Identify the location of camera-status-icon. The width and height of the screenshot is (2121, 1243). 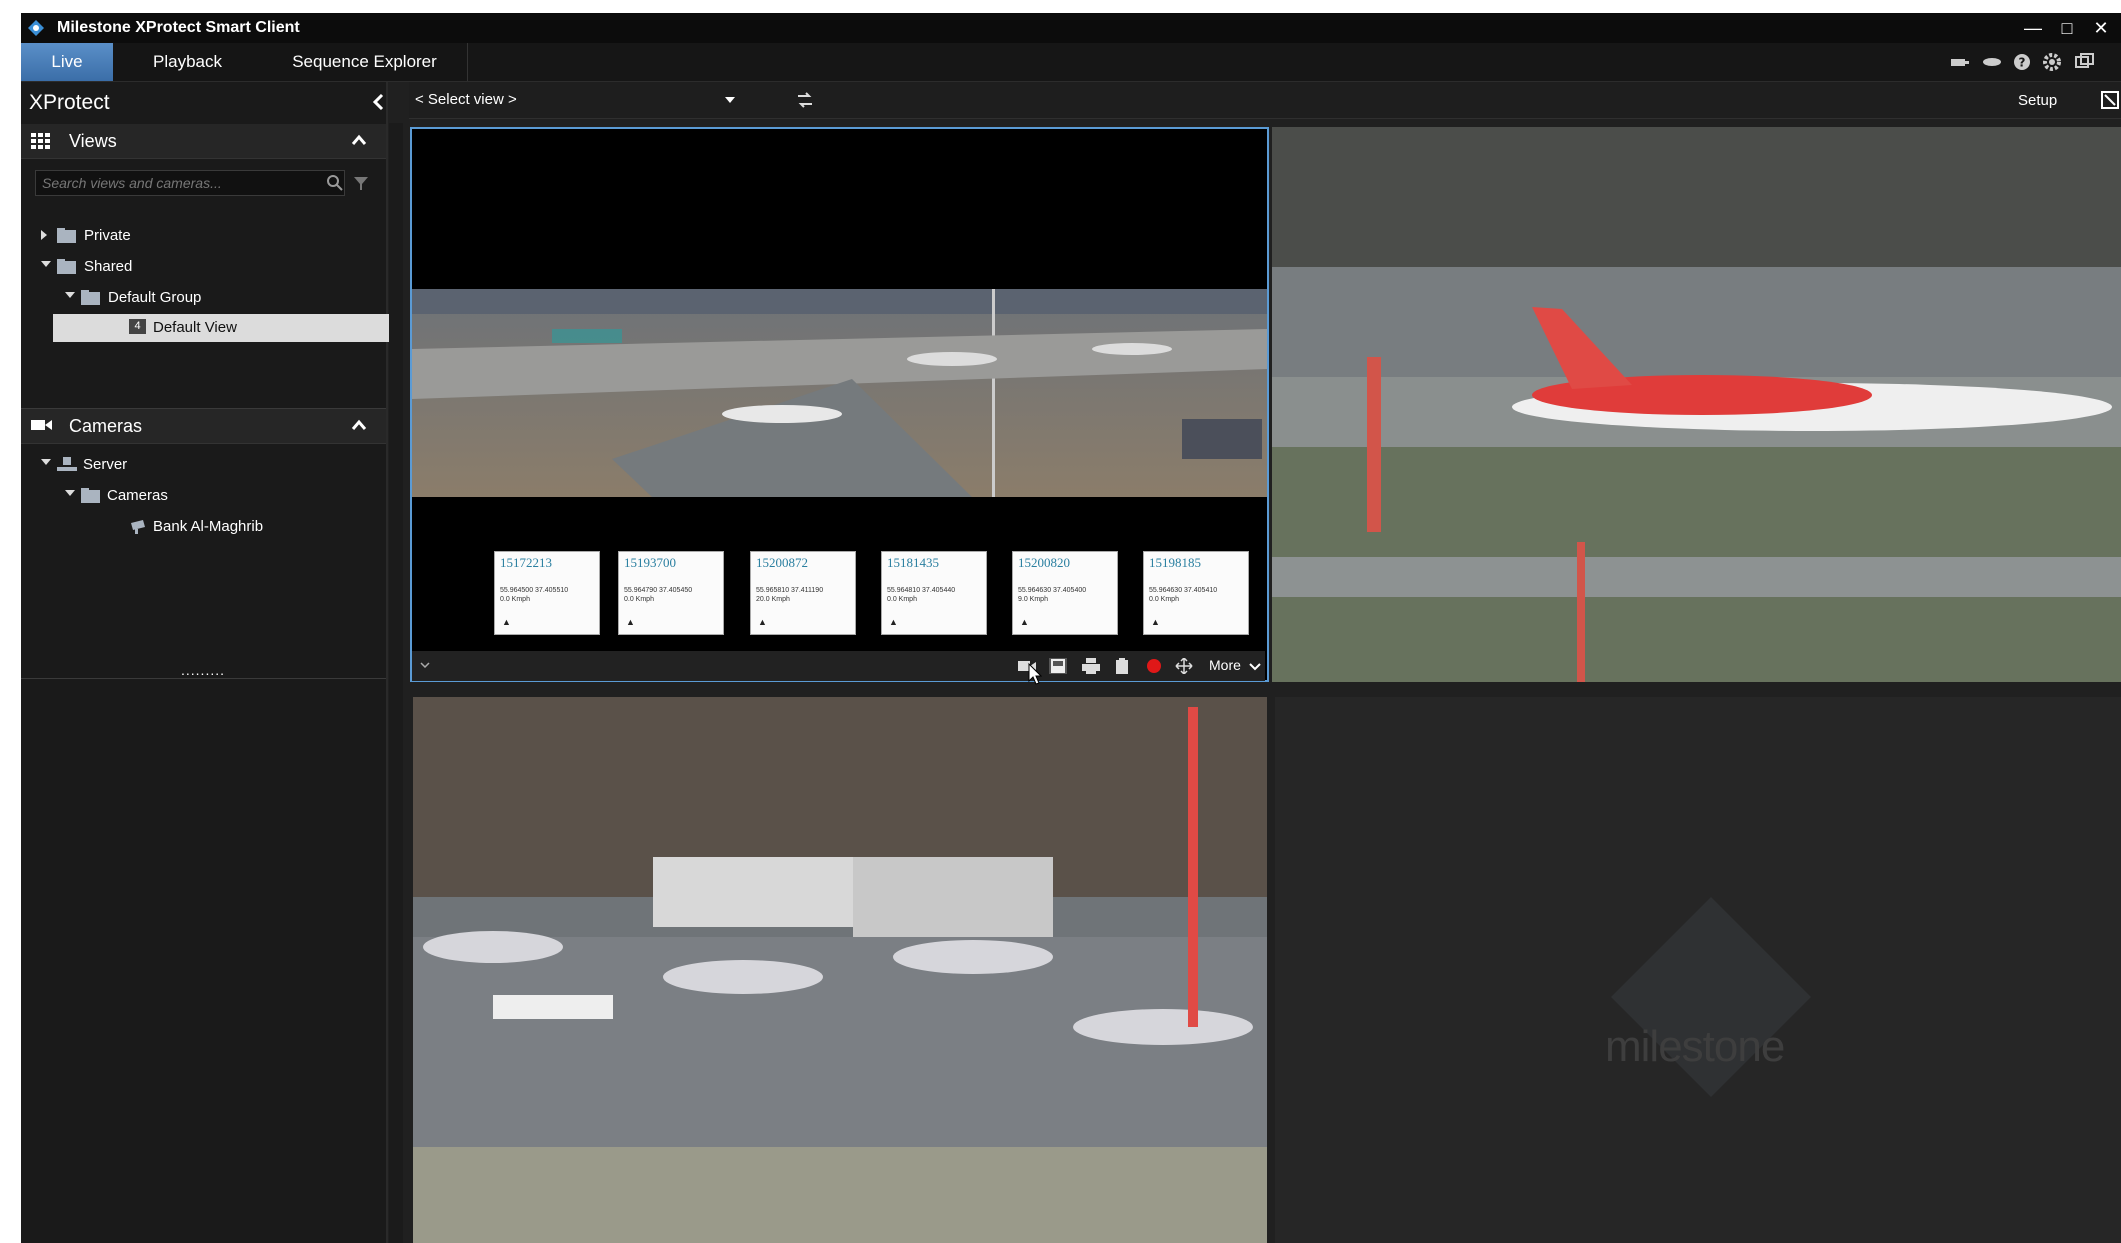
(1960, 62).